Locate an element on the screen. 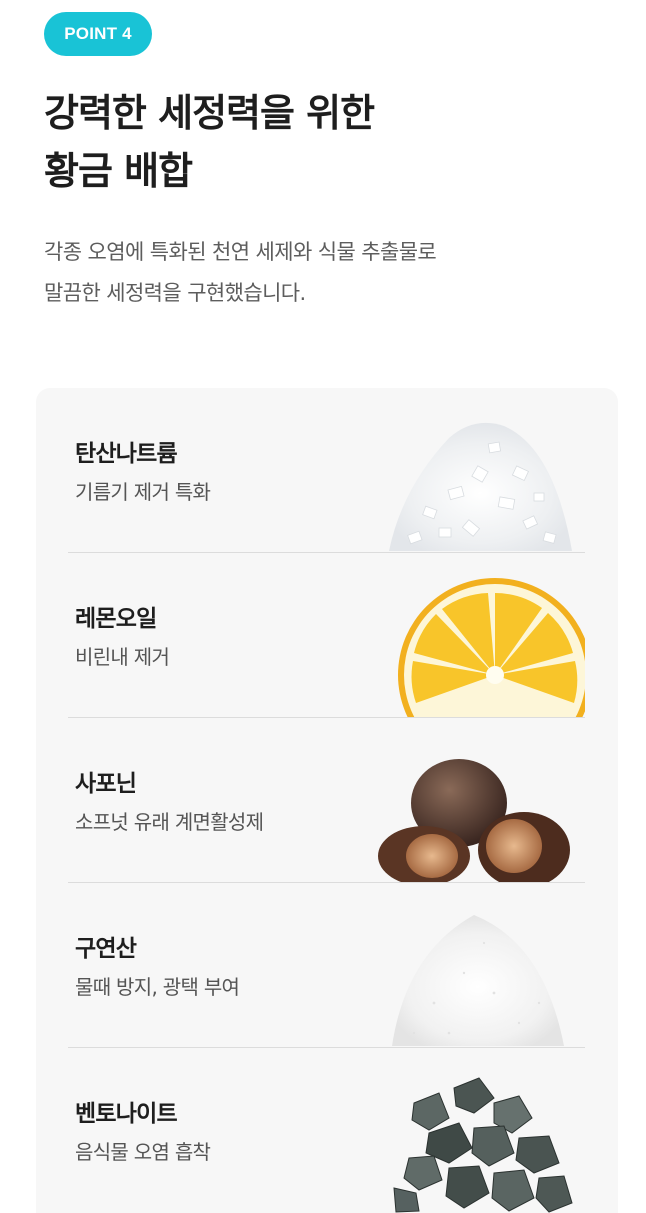 This screenshot has height=1213, width=646. page-title: 강력한 세정력을 위한 황금 배합 is located at coordinates (209, 142).